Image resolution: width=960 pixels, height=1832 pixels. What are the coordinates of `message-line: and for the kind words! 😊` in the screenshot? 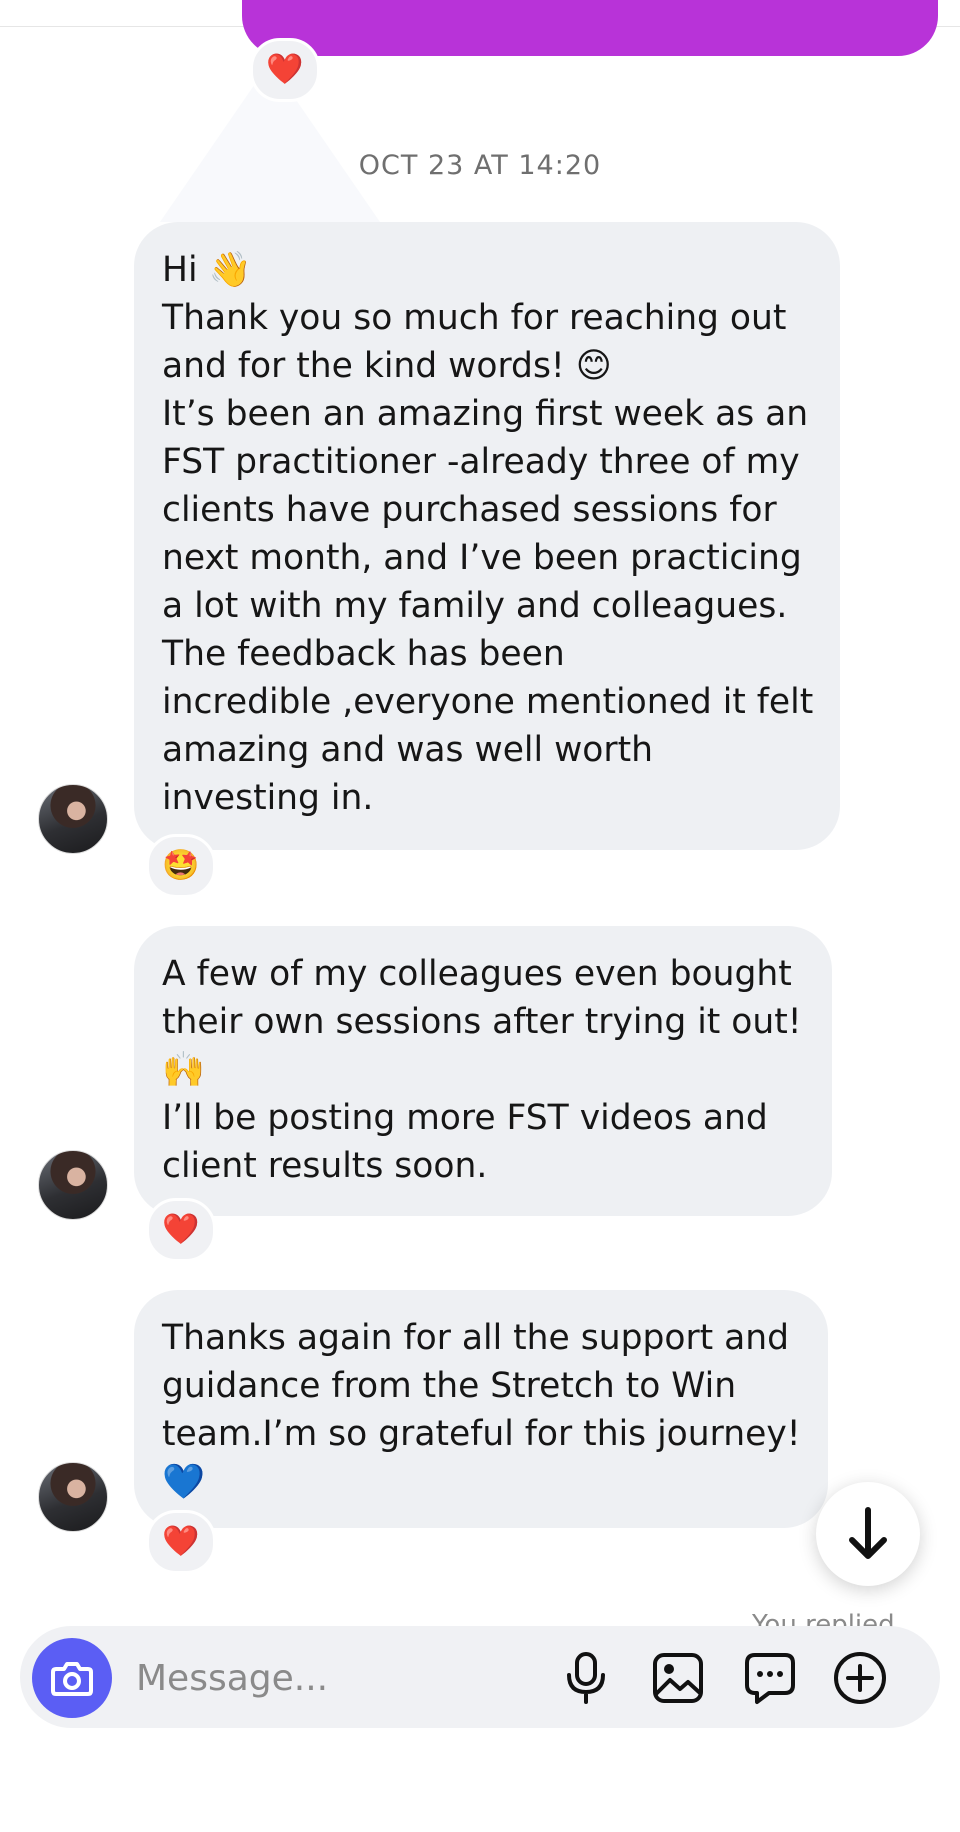 It's located at (387, 366).